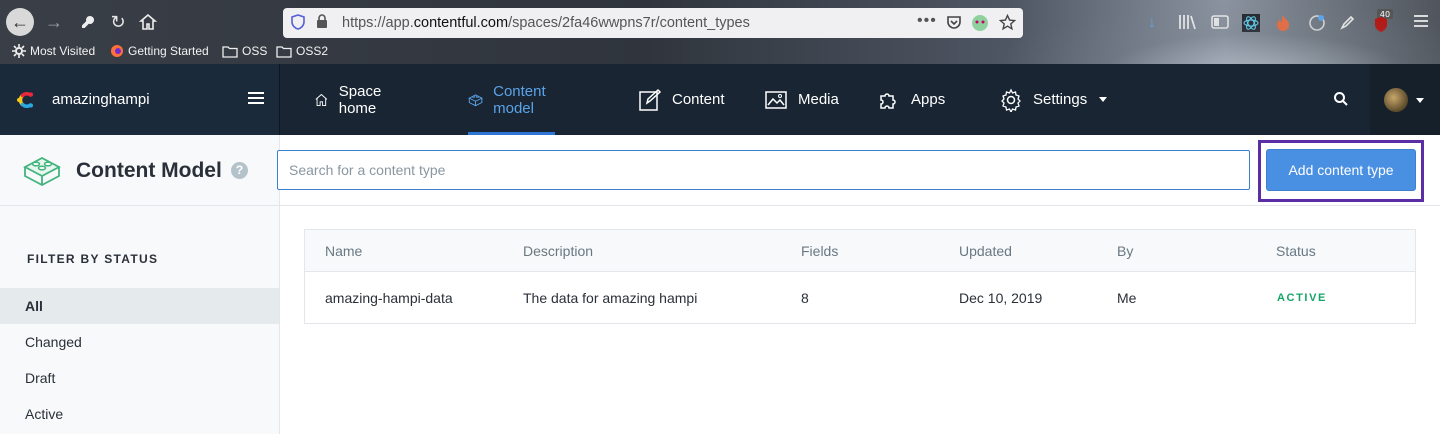 This screenshot has height=434, width=1440. What do you see at coordinates (928, 99) in the screenshot?
I see `nav-label: Apps` at bounding box center [928, 99].